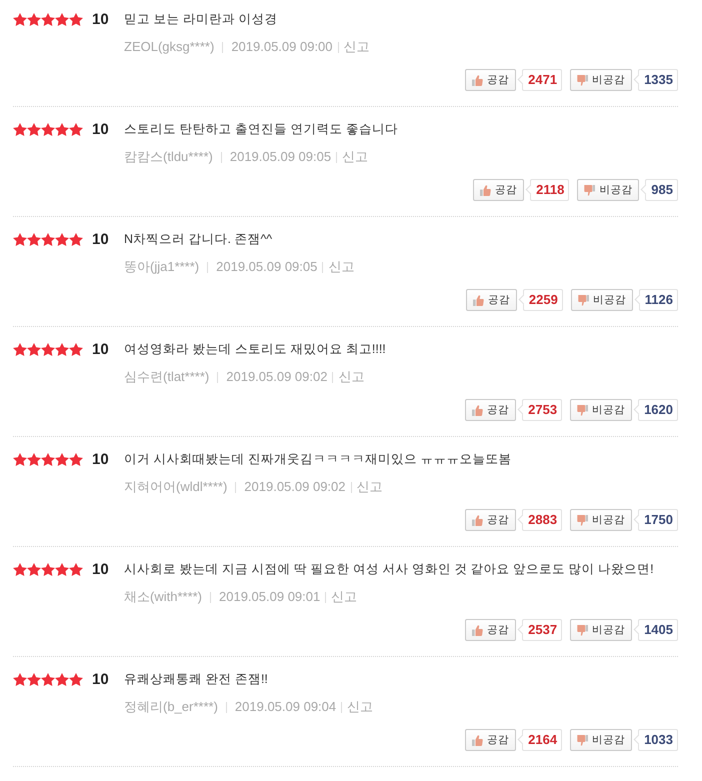 This screenshot has width=702, height=781. Describe the element at coordinates (539, 520) in the screenshot. I see `like-count: 2883` at that location.